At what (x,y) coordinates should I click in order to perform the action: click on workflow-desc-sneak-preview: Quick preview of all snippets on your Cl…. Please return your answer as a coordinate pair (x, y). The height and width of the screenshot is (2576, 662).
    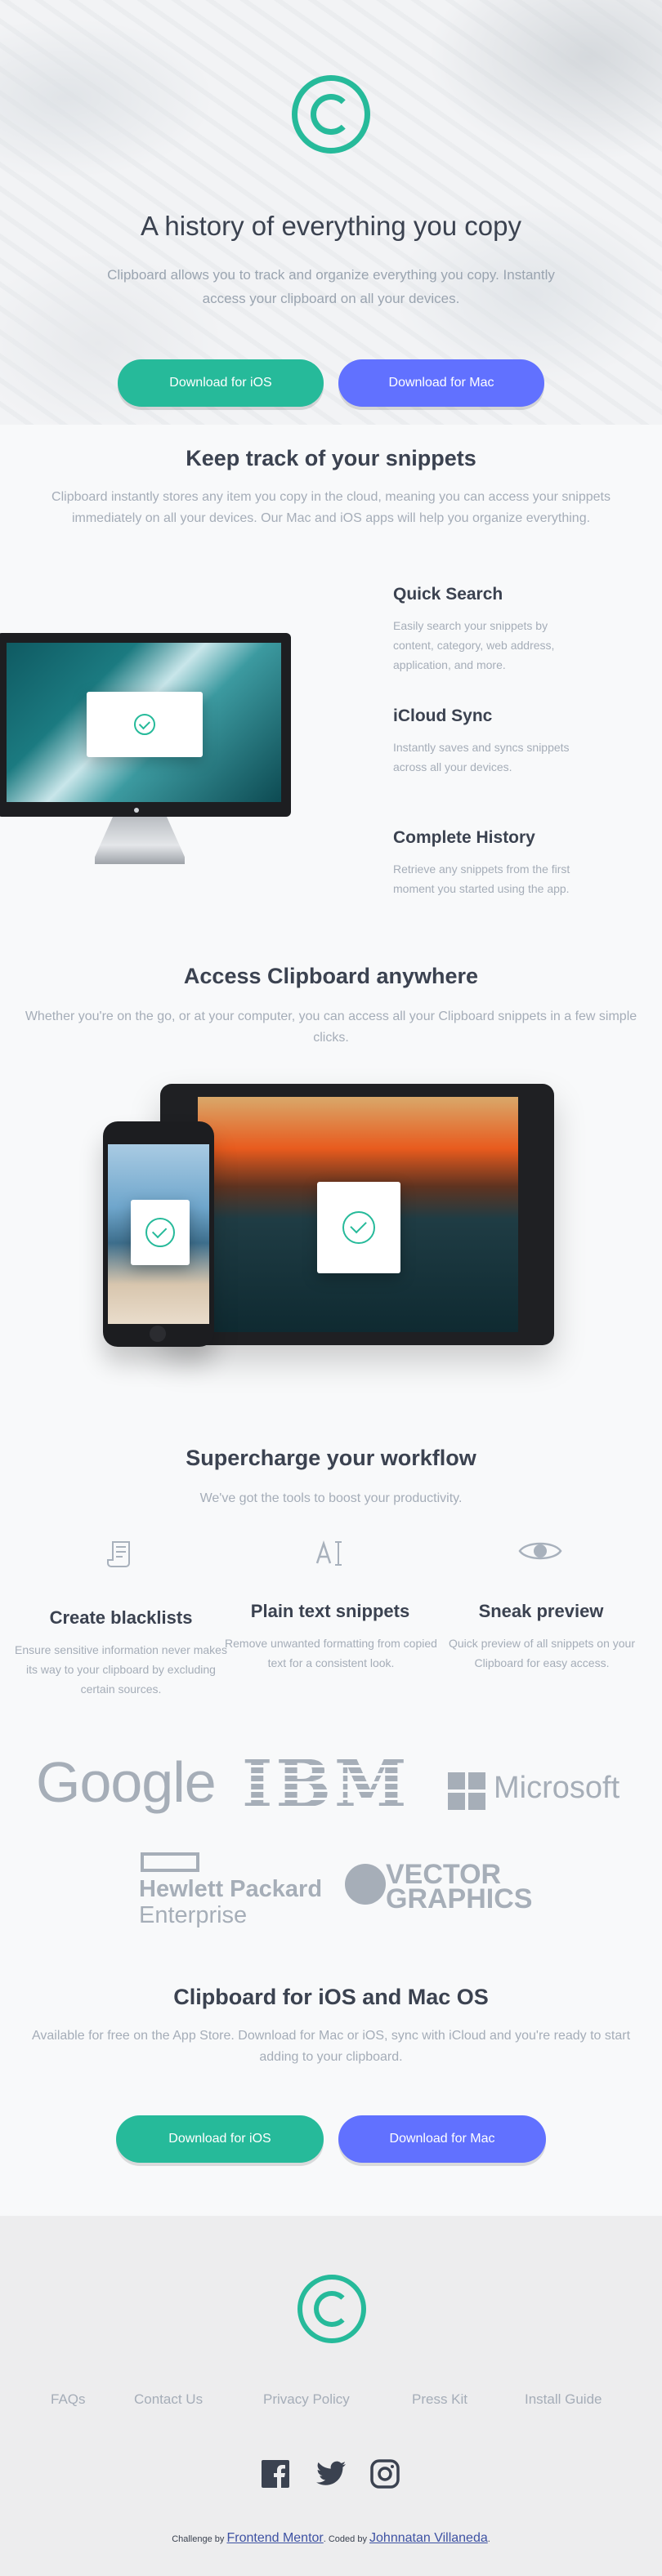
    Looking at the image, I should click on (542, 1653).